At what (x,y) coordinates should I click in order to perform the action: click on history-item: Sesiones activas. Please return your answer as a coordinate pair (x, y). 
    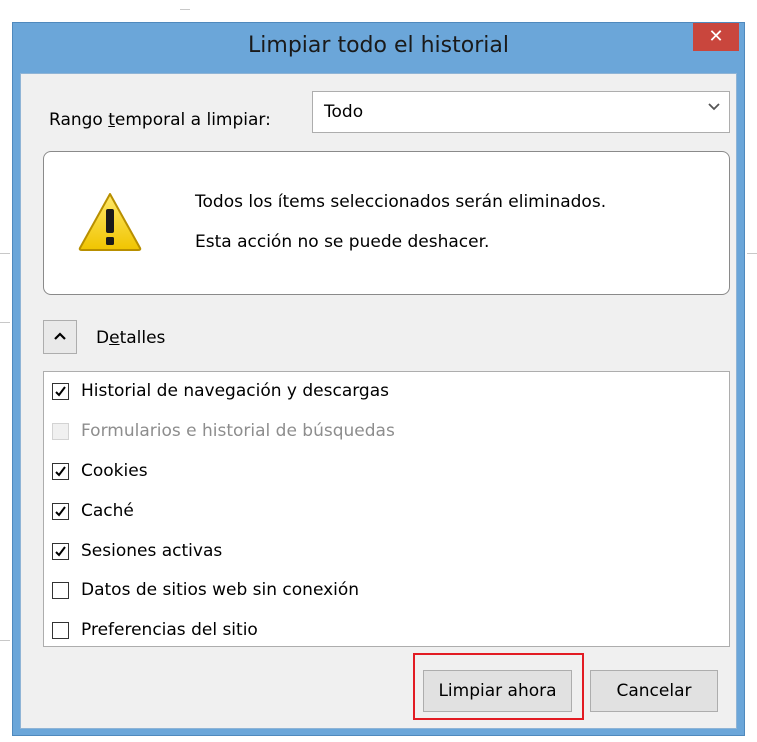
    Looking at the image, I should click on (137, 551).